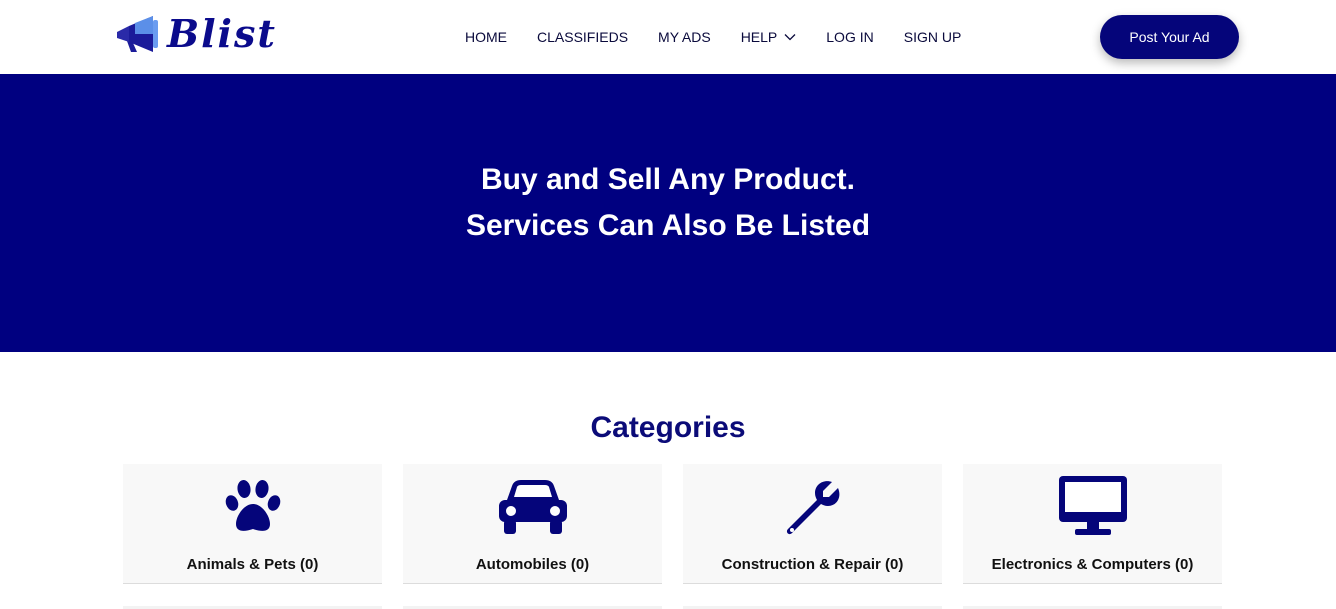  I want to click on hero-headline-line2: Services Can Also Be Listed, so click(668, 225).